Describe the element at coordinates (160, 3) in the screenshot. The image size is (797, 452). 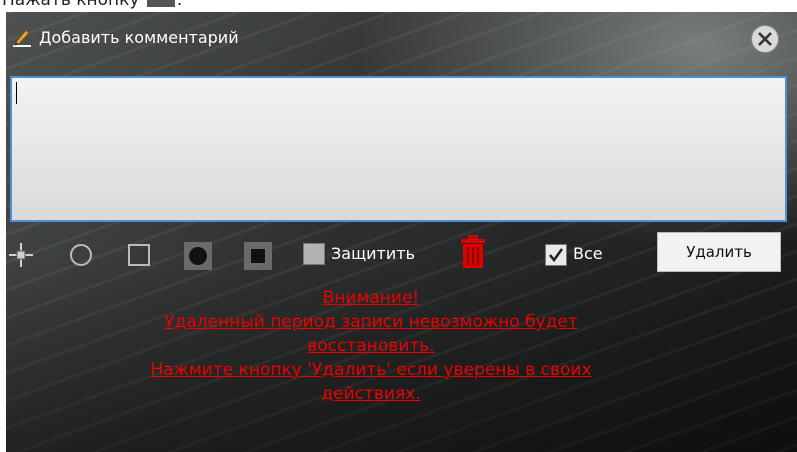
I see `button-image` at that location.